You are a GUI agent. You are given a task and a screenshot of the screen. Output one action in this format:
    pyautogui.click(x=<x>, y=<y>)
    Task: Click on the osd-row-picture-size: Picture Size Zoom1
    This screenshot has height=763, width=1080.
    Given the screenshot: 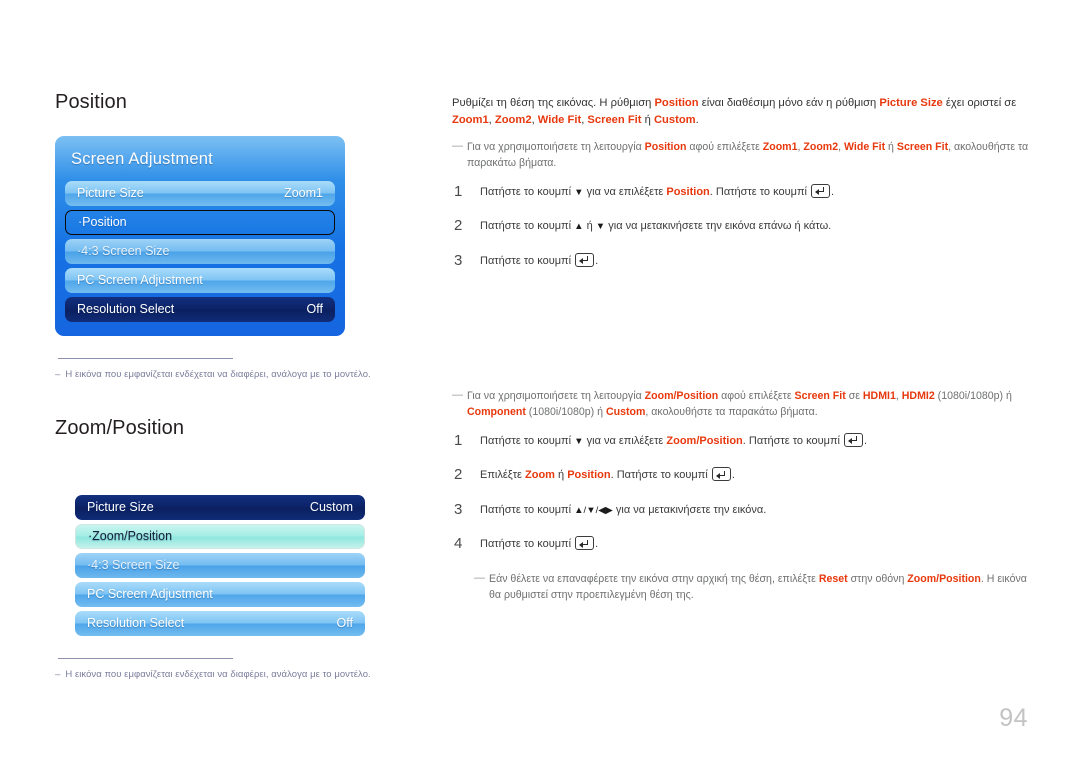 What is the action you would take?
    pyautogui.click(x=200, y=193)
    